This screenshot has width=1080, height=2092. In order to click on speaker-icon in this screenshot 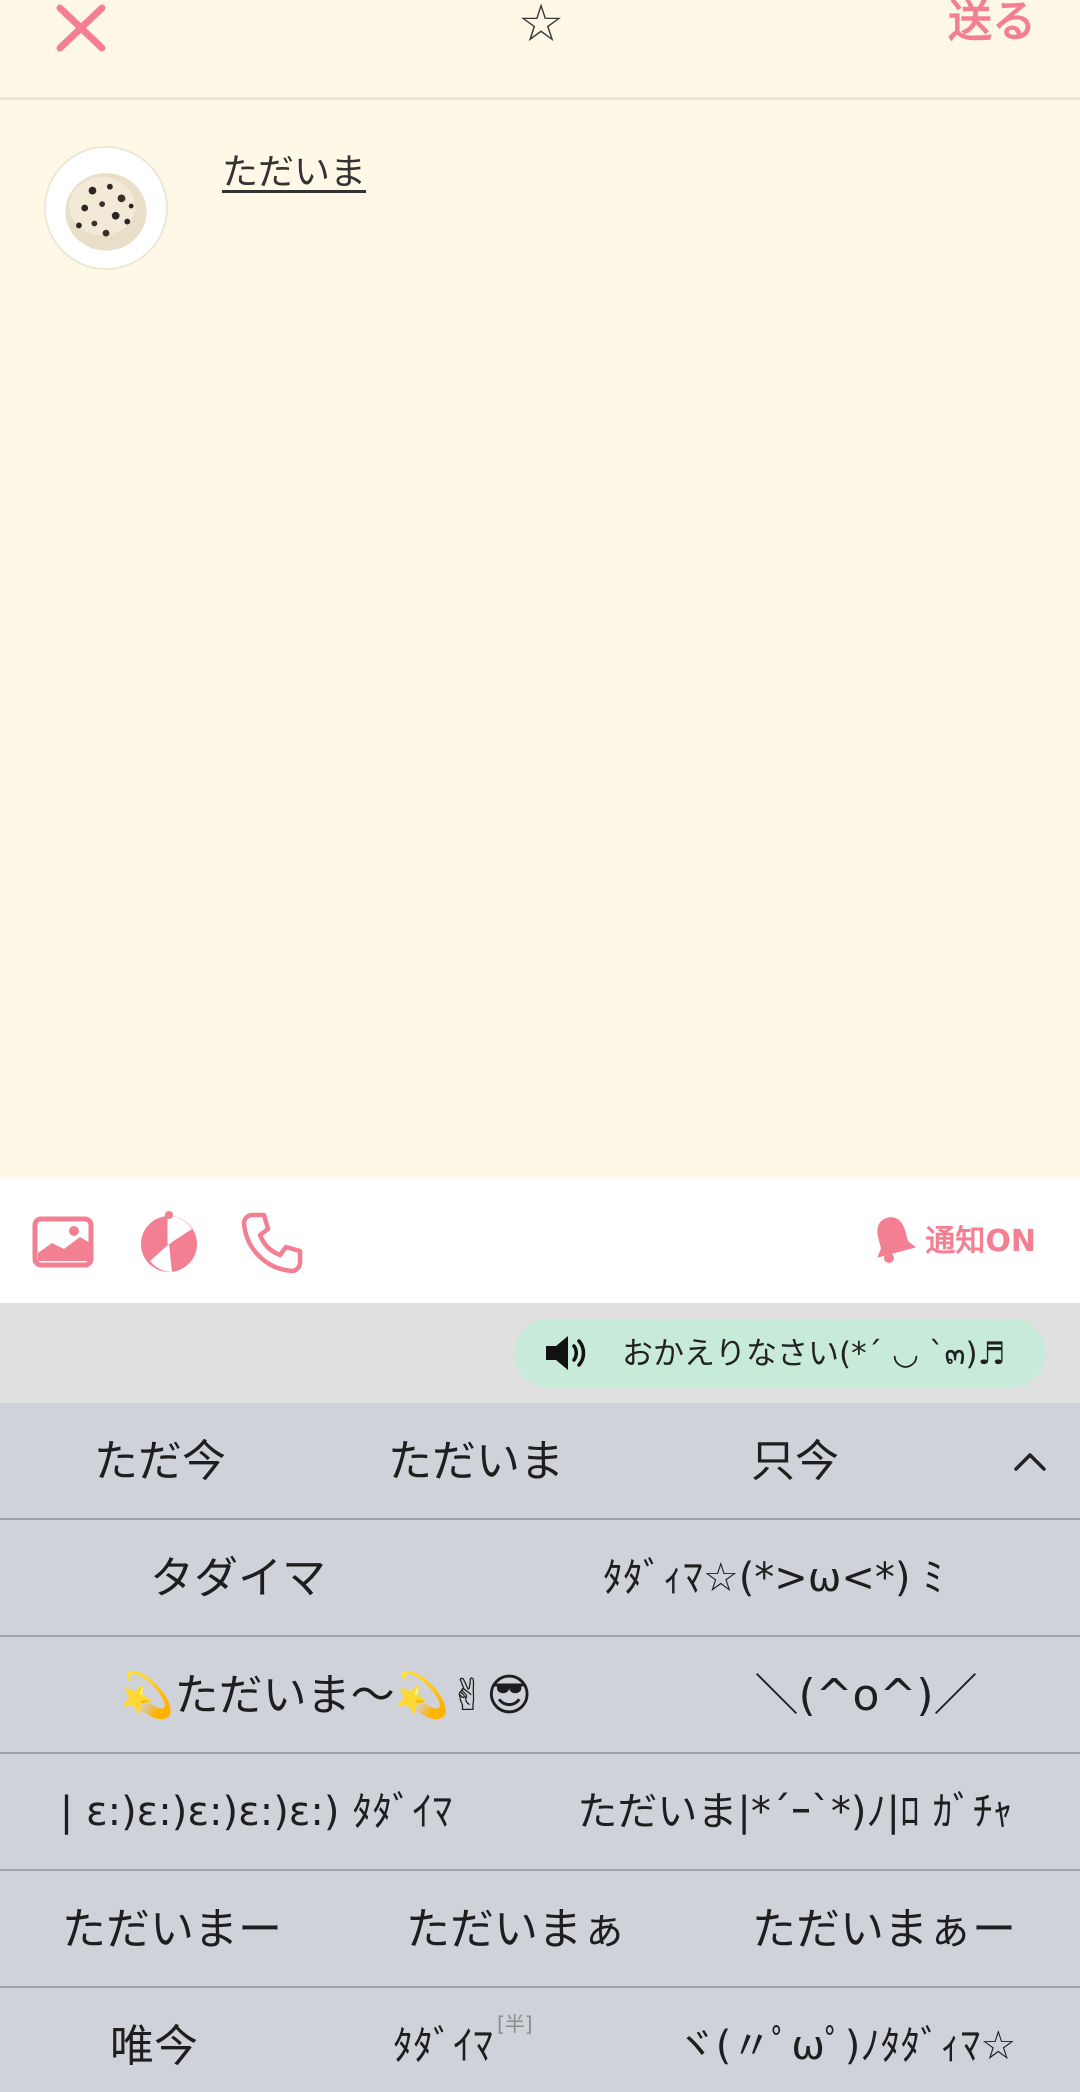, I will do `click(566, 1353)`.